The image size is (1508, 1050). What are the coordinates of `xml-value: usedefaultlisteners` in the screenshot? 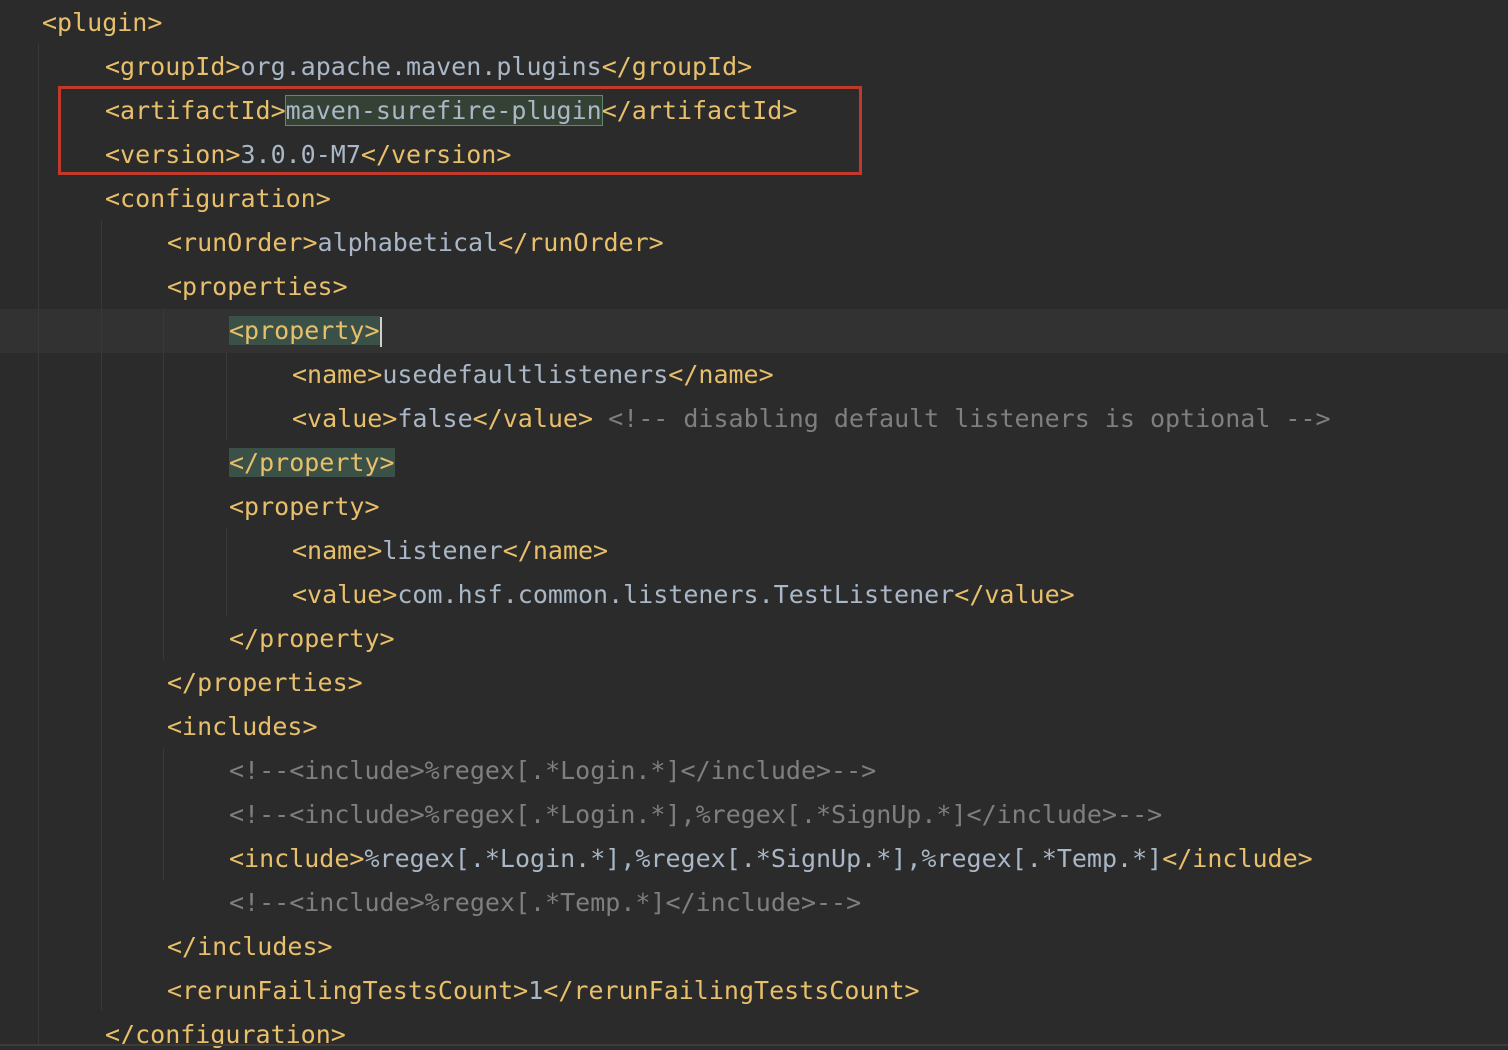 It's located at (525, 374).